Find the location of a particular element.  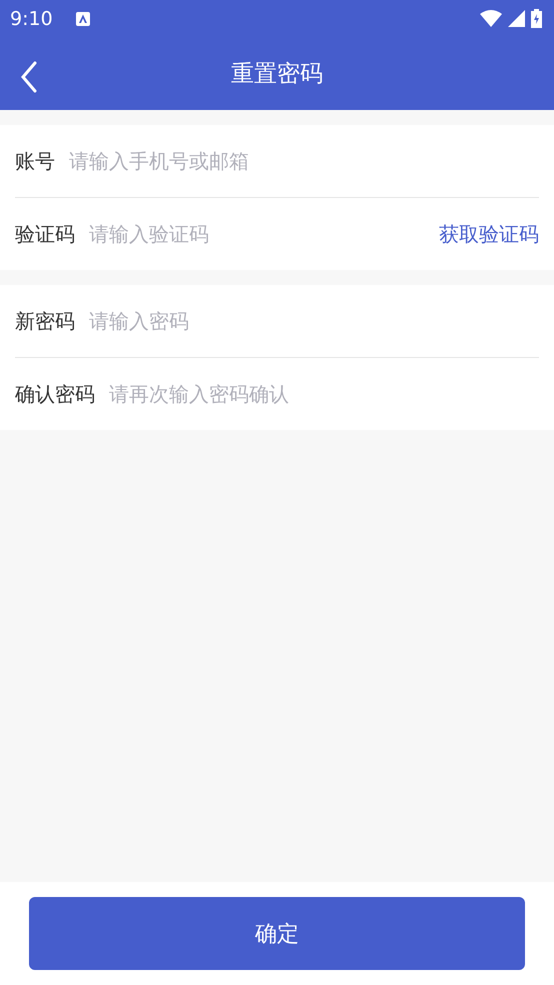

wifi-icon is located at coordinates (491, 18).